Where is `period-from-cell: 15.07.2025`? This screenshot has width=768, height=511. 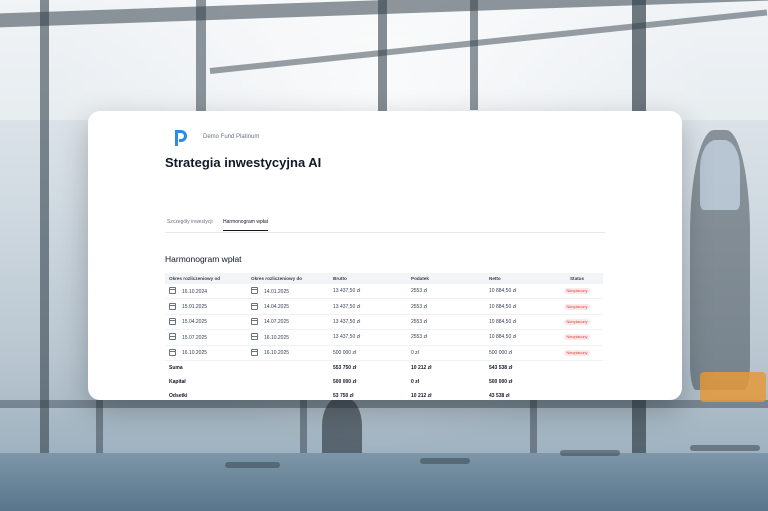 period-from-cell: 15.07.2025 is located at coordinates (206, 337).